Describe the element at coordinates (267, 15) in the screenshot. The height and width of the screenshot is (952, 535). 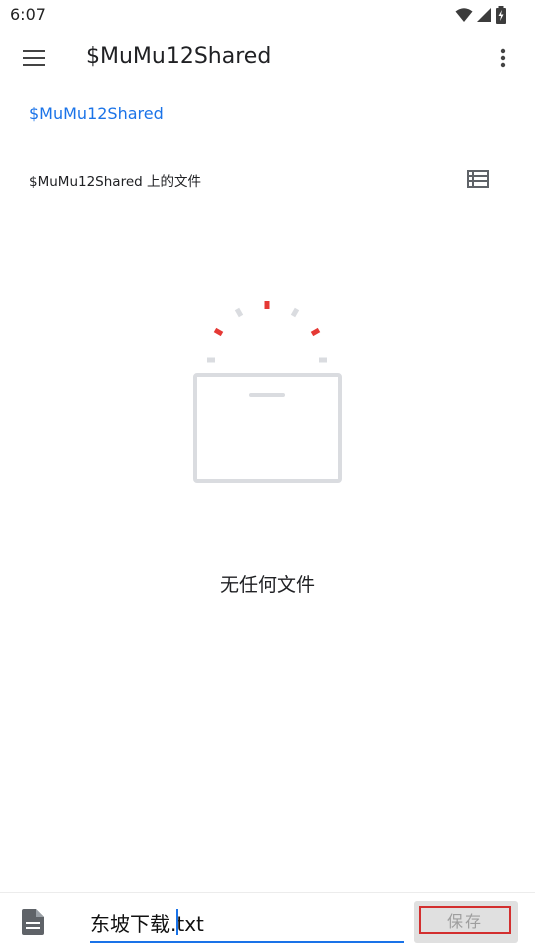
I see `status-bar: 6:07` at that location.